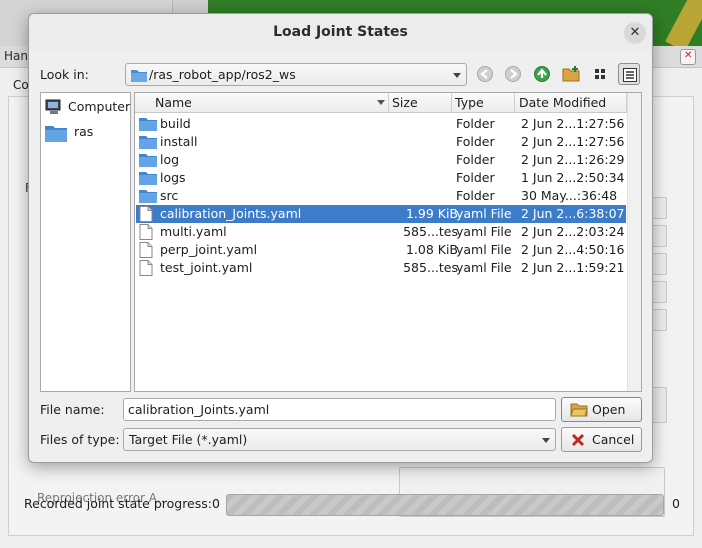  I want to click on place-label: Computer, so click(99, 106).